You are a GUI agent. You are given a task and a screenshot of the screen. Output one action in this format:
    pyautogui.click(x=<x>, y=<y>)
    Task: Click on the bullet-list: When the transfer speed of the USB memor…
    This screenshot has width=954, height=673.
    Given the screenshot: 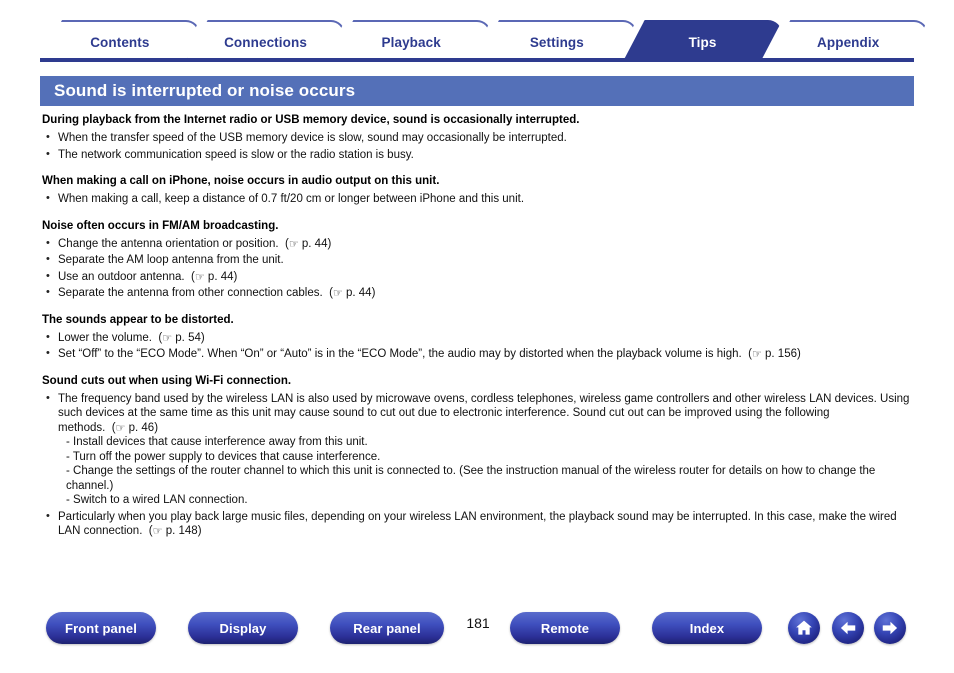 What is the action you would take?
    pyautogui.click(x=482, y=146)
    